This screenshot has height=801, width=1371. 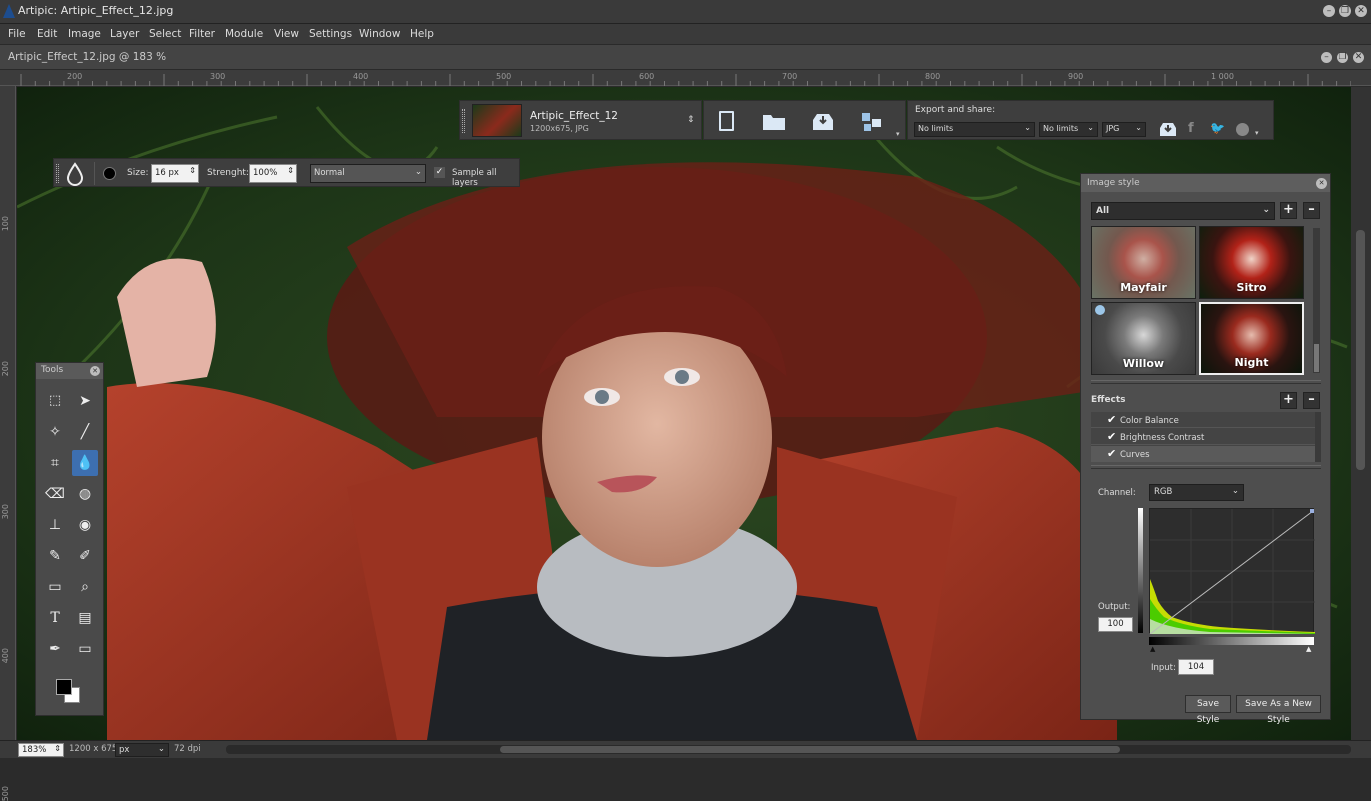 I want to click on foreground-color-swatch, so click(x=64, y=687).